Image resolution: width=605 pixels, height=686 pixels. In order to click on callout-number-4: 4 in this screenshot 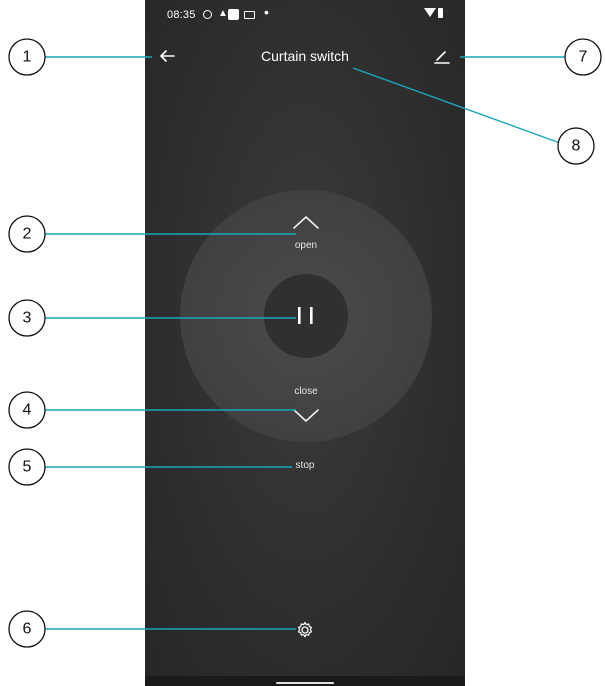, I will do `click(27, 410)`.